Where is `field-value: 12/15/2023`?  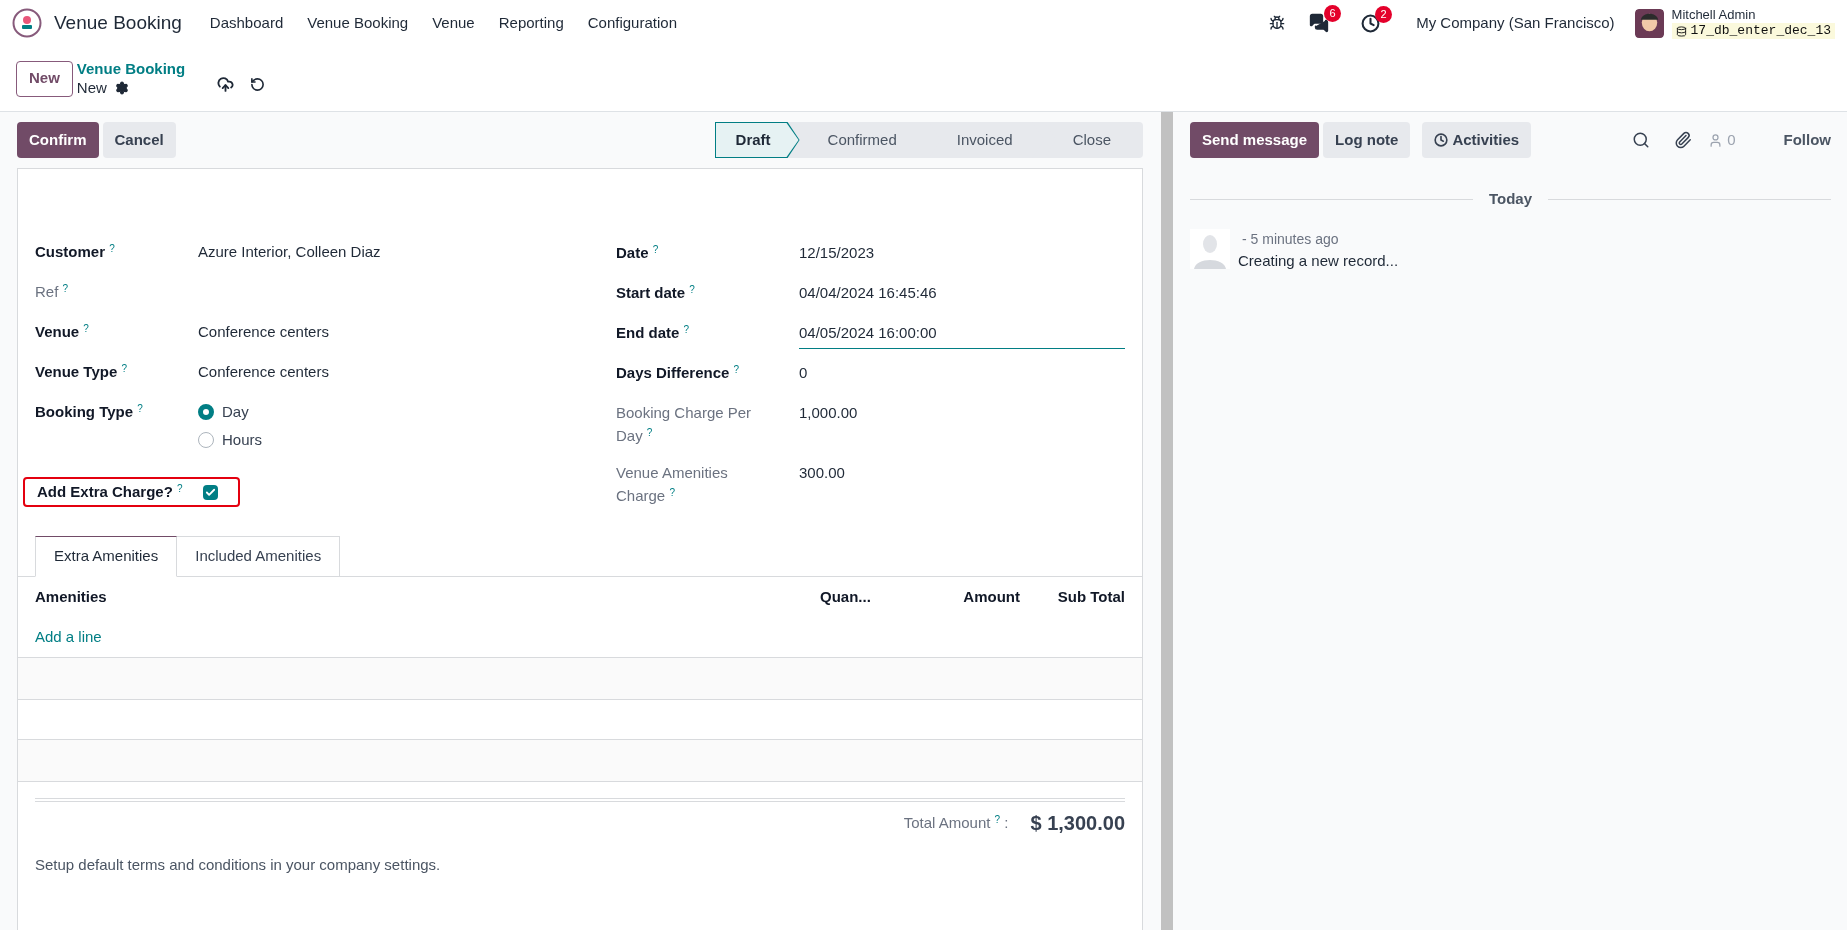 field-value: 12/15/2023 is located at coordinates (962, 252).